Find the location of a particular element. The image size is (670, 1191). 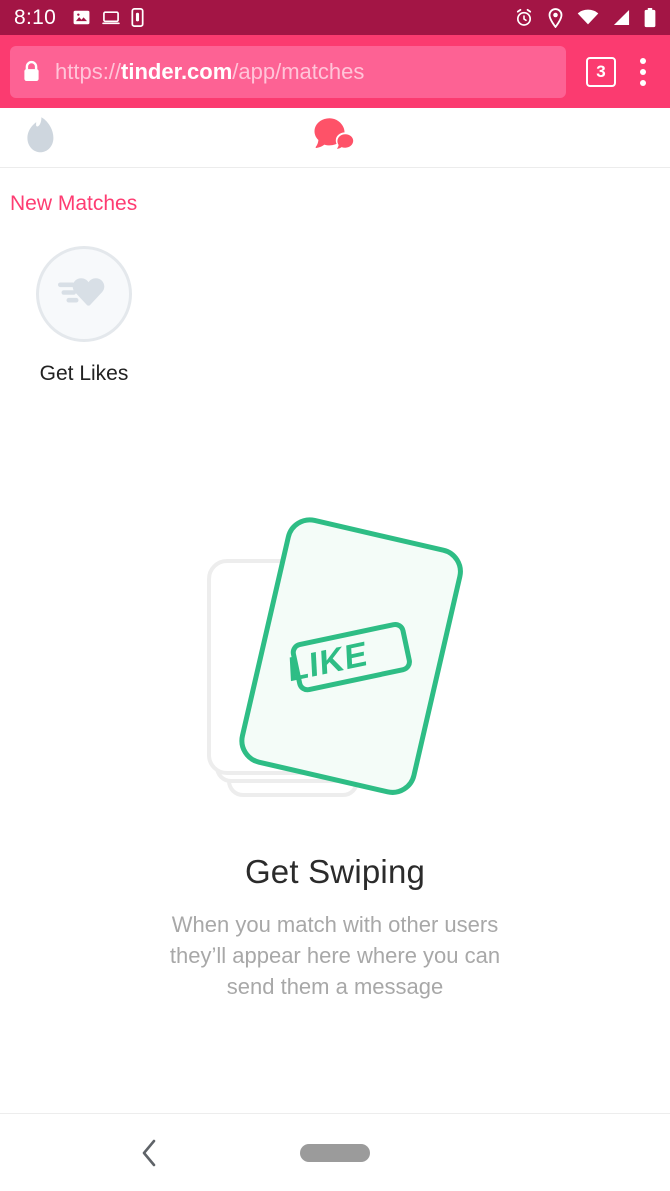

tab-messages is located at coordinates (335, 137).